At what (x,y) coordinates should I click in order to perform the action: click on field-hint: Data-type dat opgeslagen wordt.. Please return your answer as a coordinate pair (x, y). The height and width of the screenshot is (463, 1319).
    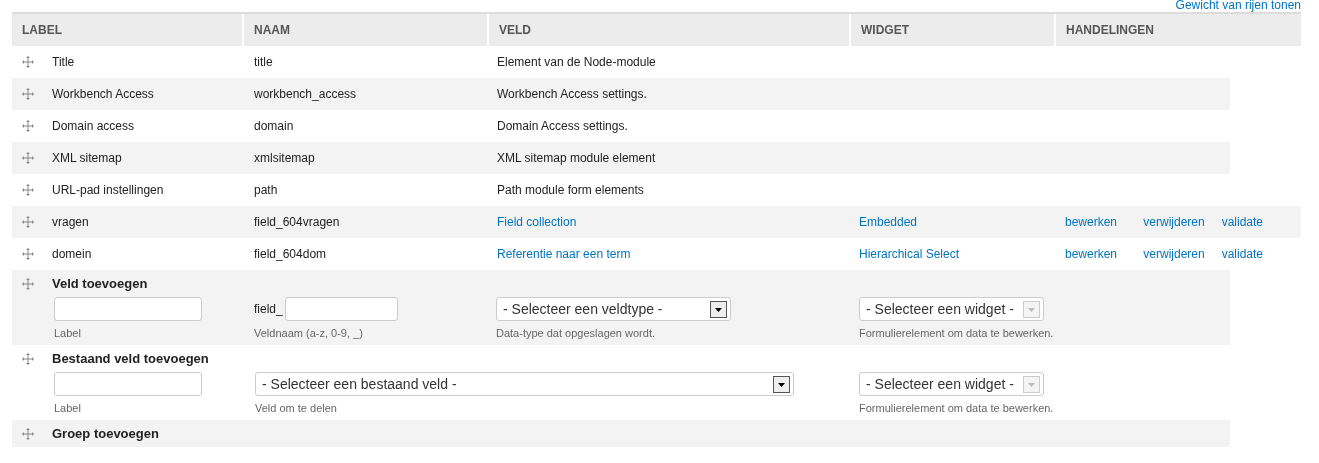
    Looking at the image, I should click on (576, 333).